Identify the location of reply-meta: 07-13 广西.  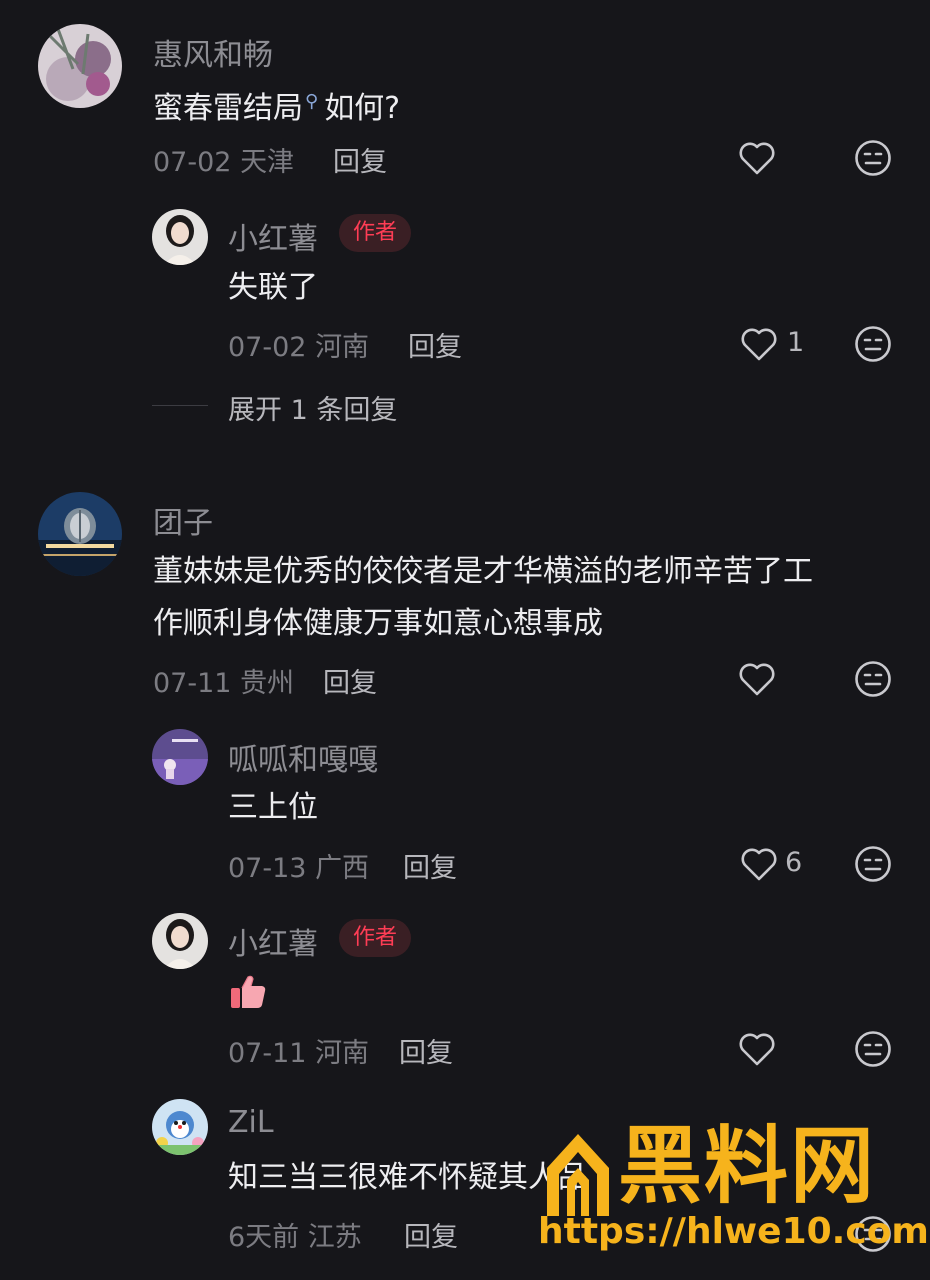
(298, 865).